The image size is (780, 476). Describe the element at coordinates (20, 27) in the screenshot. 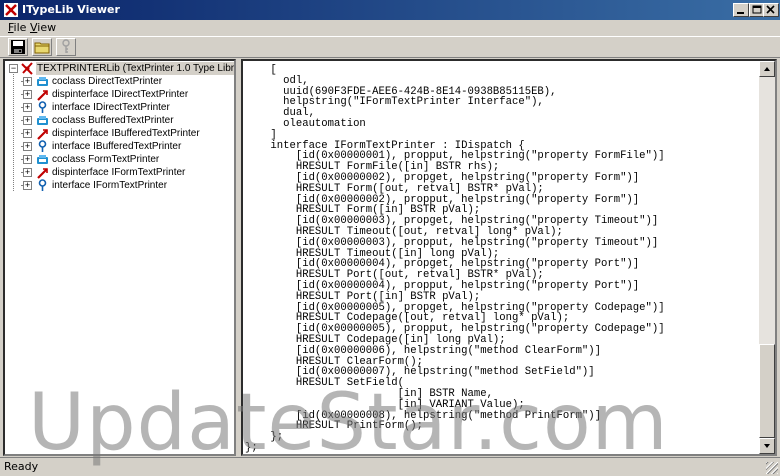

I see `menu-file-label: ile` at that location.